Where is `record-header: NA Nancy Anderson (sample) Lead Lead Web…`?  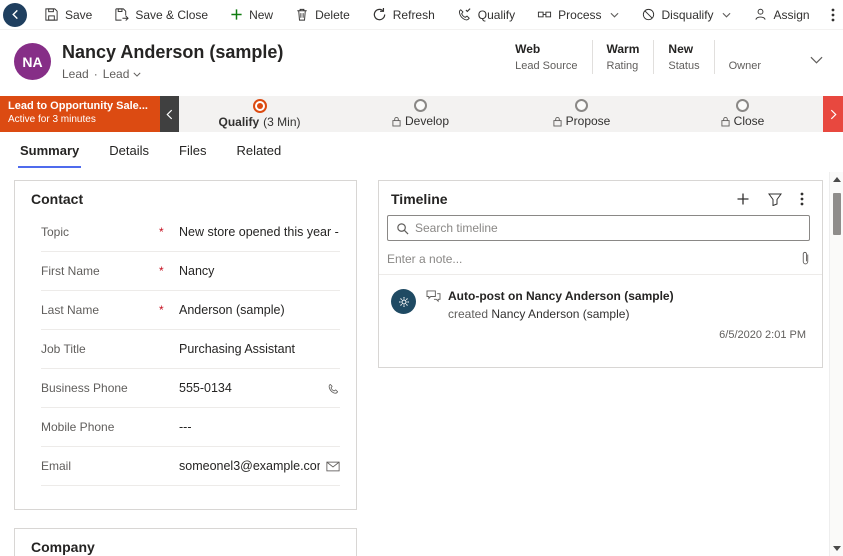
record-header: NA Nancy Anderson (sample) Lead Lead Web… is located at coordinates (421, 63).